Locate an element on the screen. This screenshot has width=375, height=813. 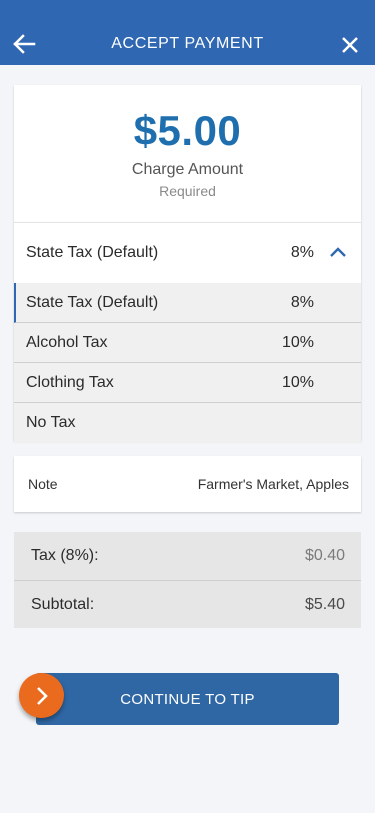
tax-option-name: No Tax is located at coordinates (51, 422).